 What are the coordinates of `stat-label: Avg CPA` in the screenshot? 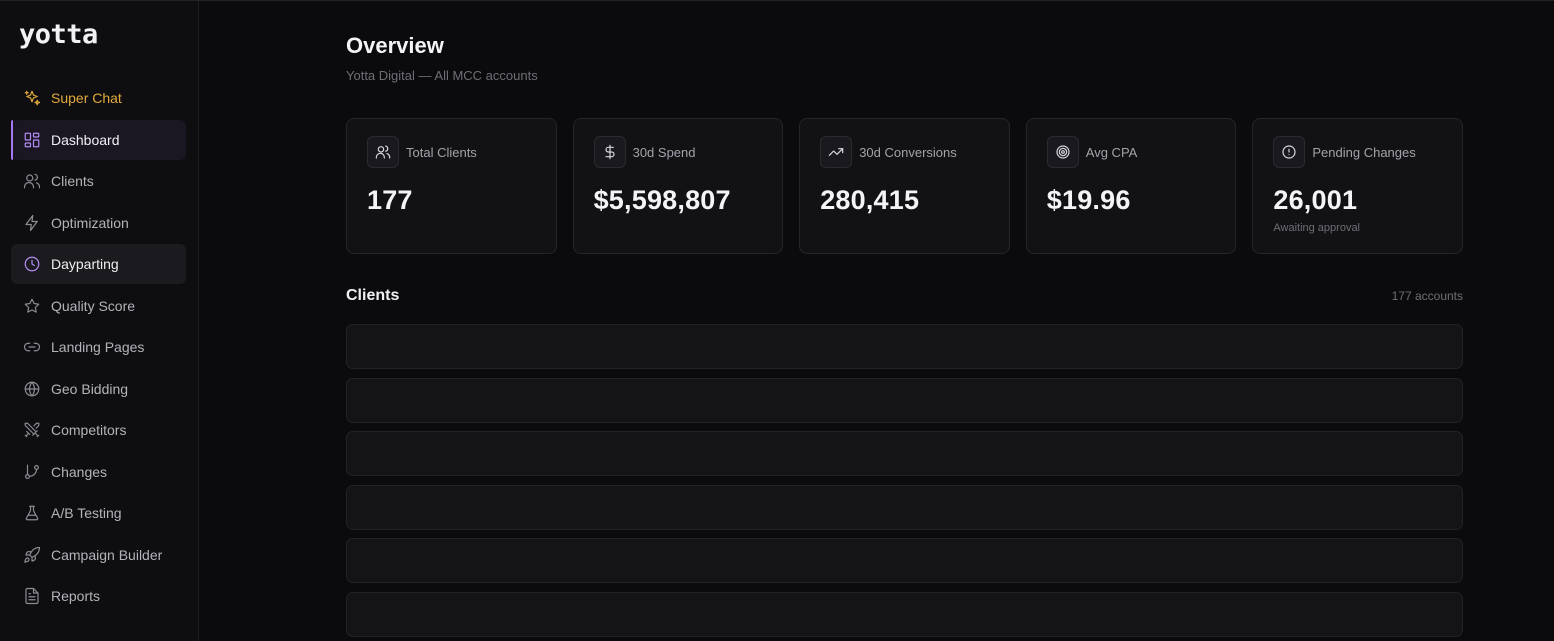 It's located at (1111, 152).